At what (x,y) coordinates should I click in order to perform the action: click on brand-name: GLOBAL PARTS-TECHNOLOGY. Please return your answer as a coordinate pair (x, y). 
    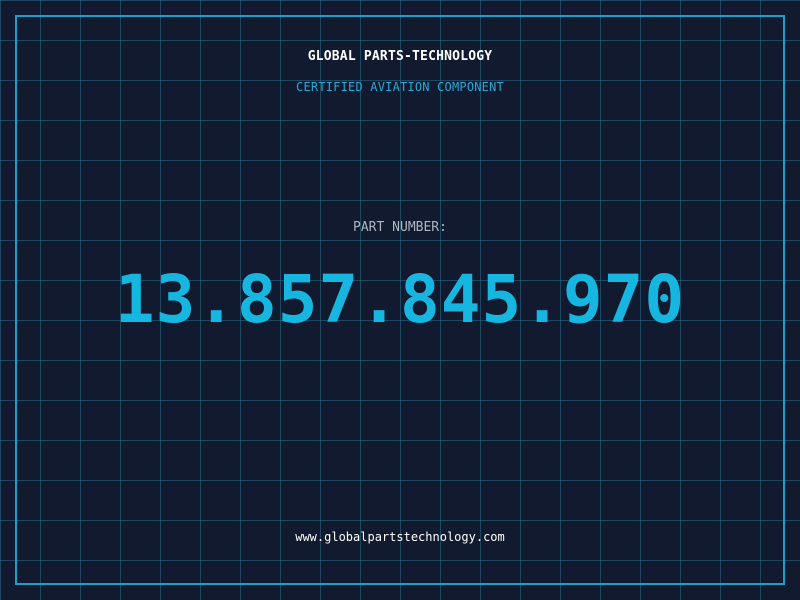
    Looking at the image, I should click on (400, 56).